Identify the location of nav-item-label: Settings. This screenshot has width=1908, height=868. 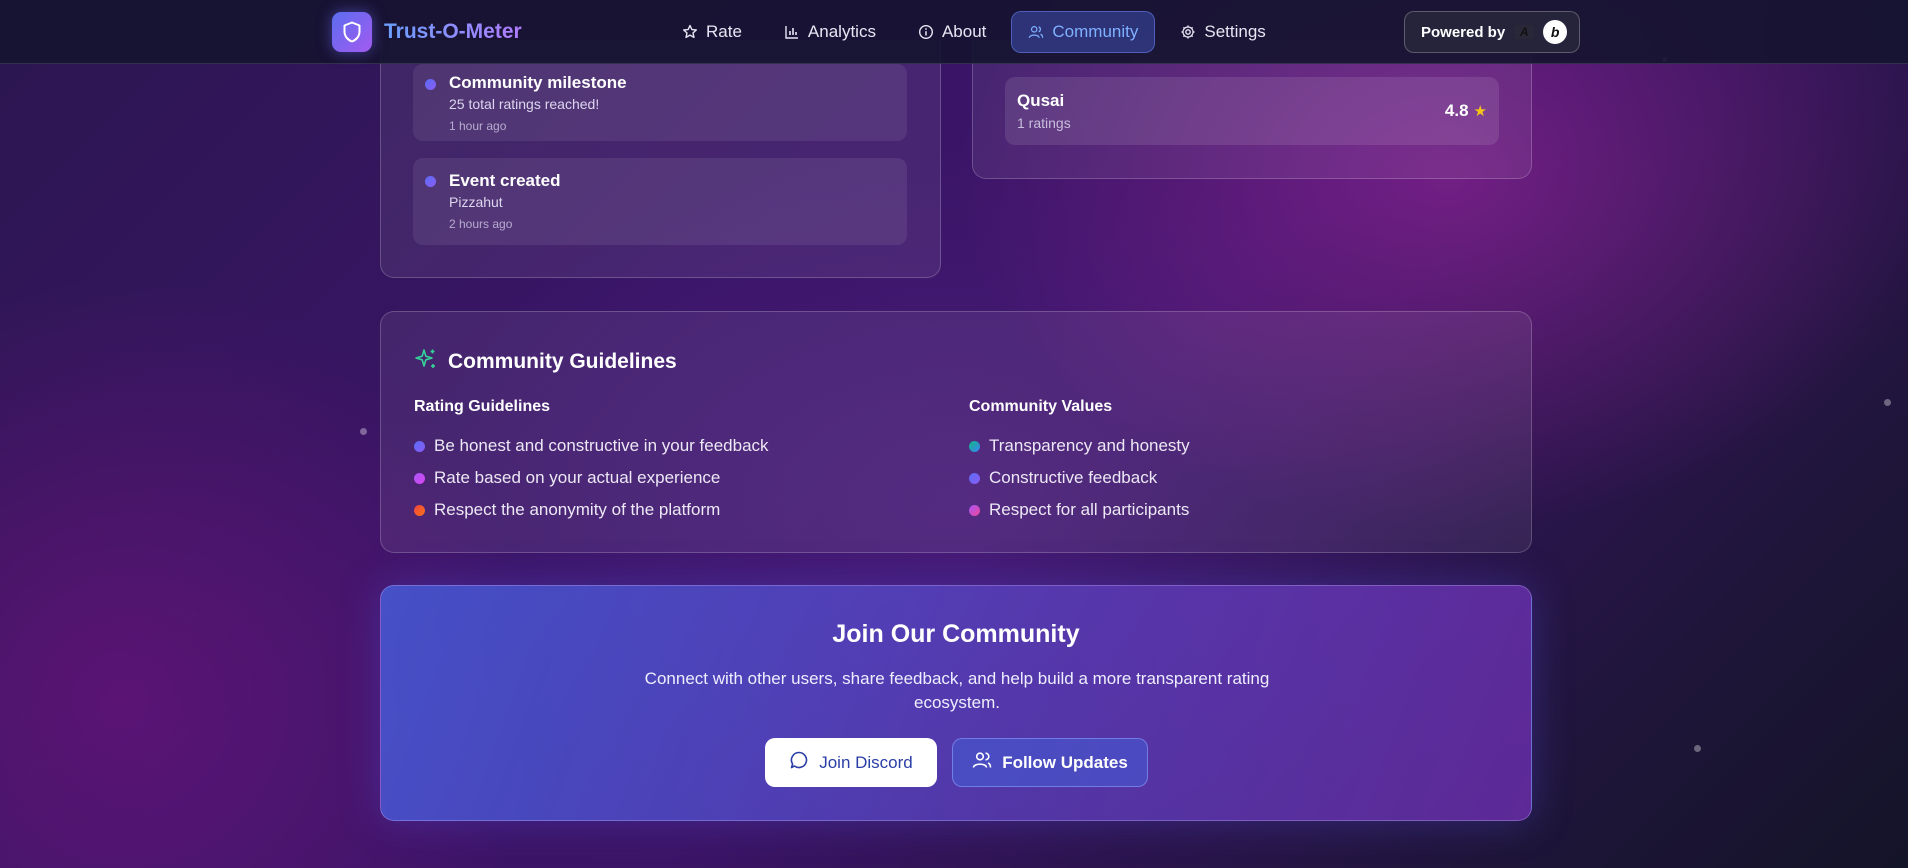
(1235, 31).